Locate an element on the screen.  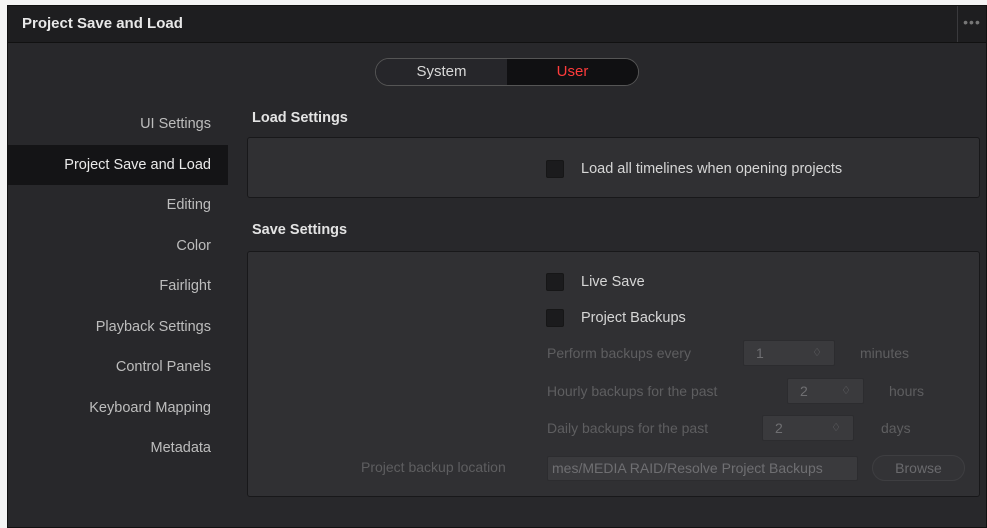
load-all-timelines-row: Load all timelines when opening projects is located at coordinates (694, 169).